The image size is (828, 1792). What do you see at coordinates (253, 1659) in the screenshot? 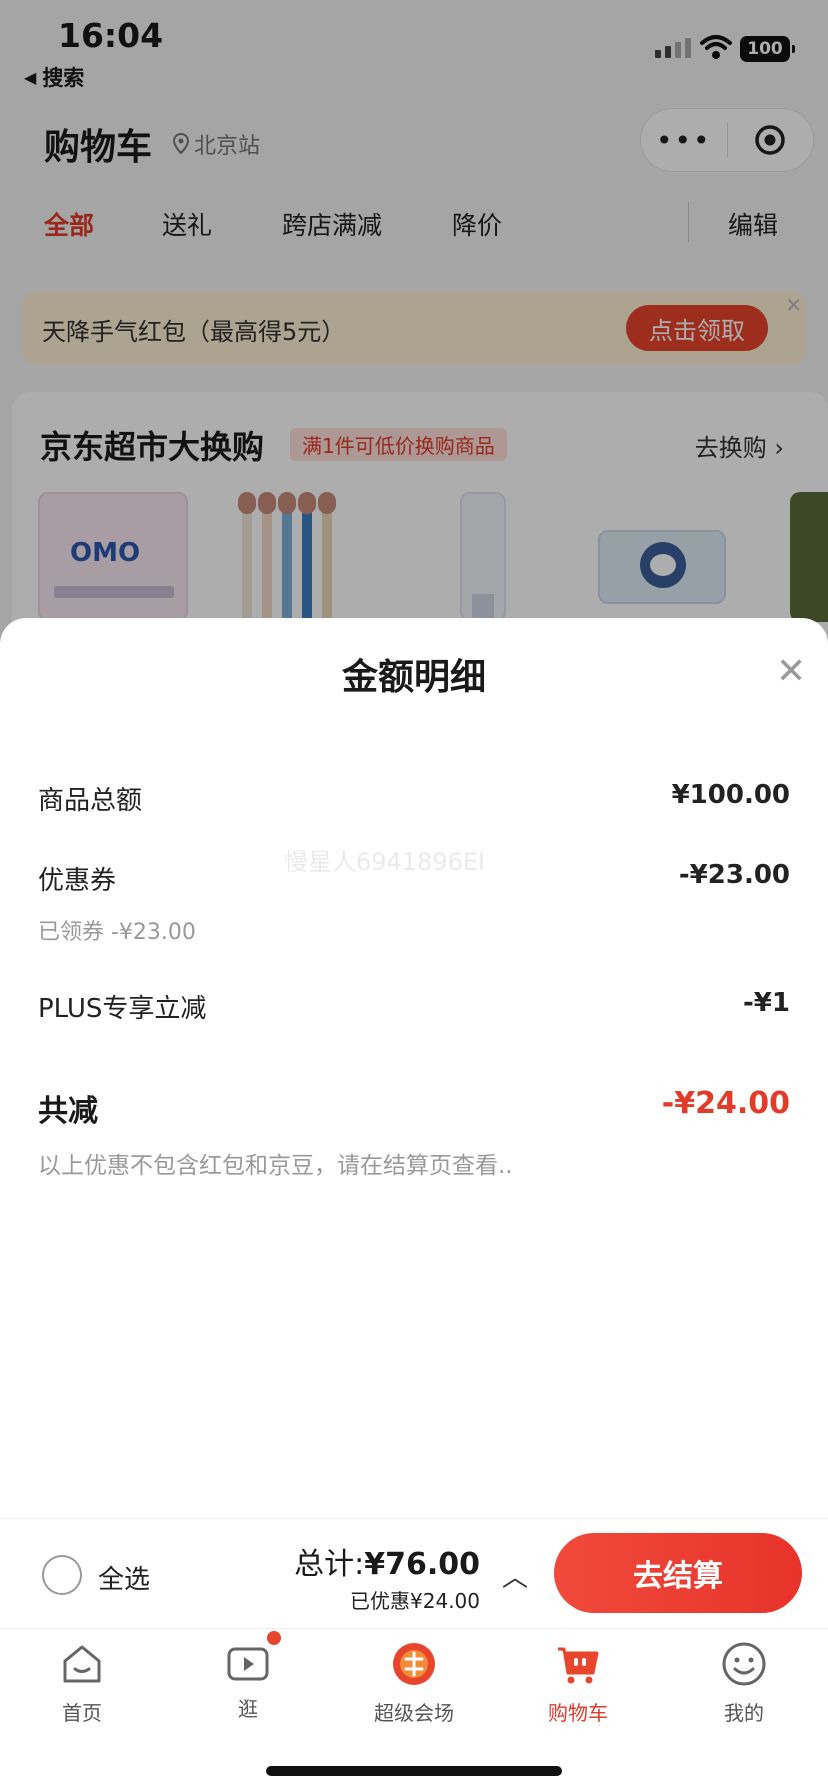
I see `video-icon` at bounding box center [253, 1659].